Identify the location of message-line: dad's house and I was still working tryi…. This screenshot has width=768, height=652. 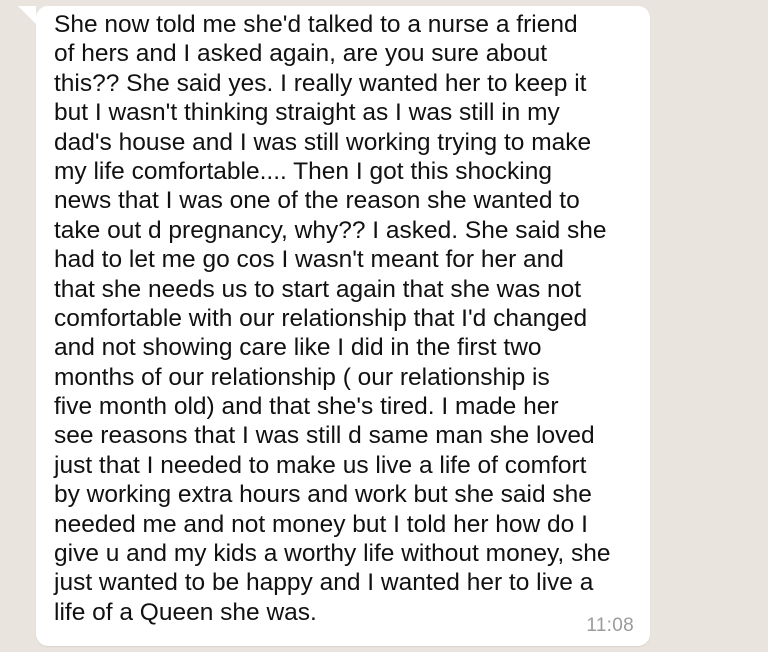
(323, 142).